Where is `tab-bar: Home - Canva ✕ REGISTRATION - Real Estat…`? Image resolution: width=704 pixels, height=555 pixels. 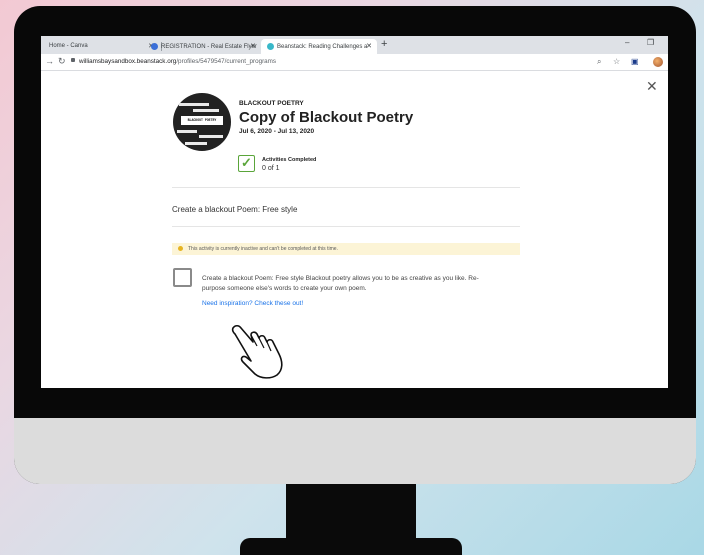
tab-bar: Home - Canva ✕ REGISTRATION - Real Estat… is located at coordinates (354, 45).